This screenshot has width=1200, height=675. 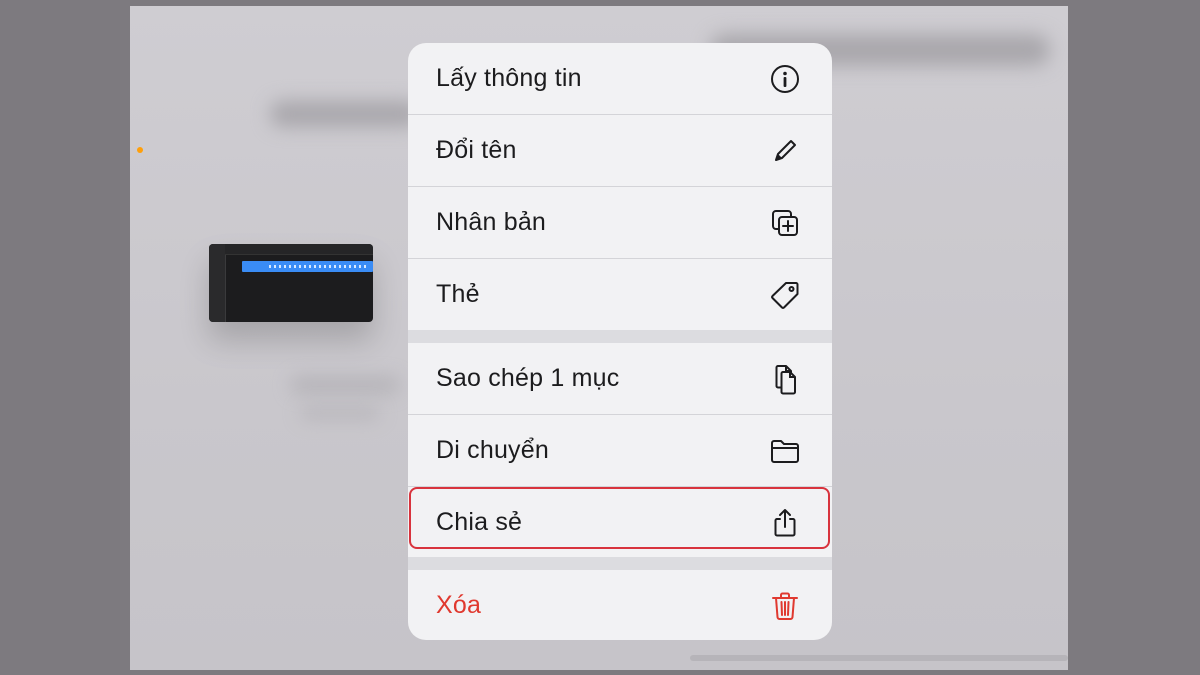 What do you see at coordinates (620, 450) in the screenshot?
I see `menu-item-move: Di chuyển` at bounding box center [620, 450].